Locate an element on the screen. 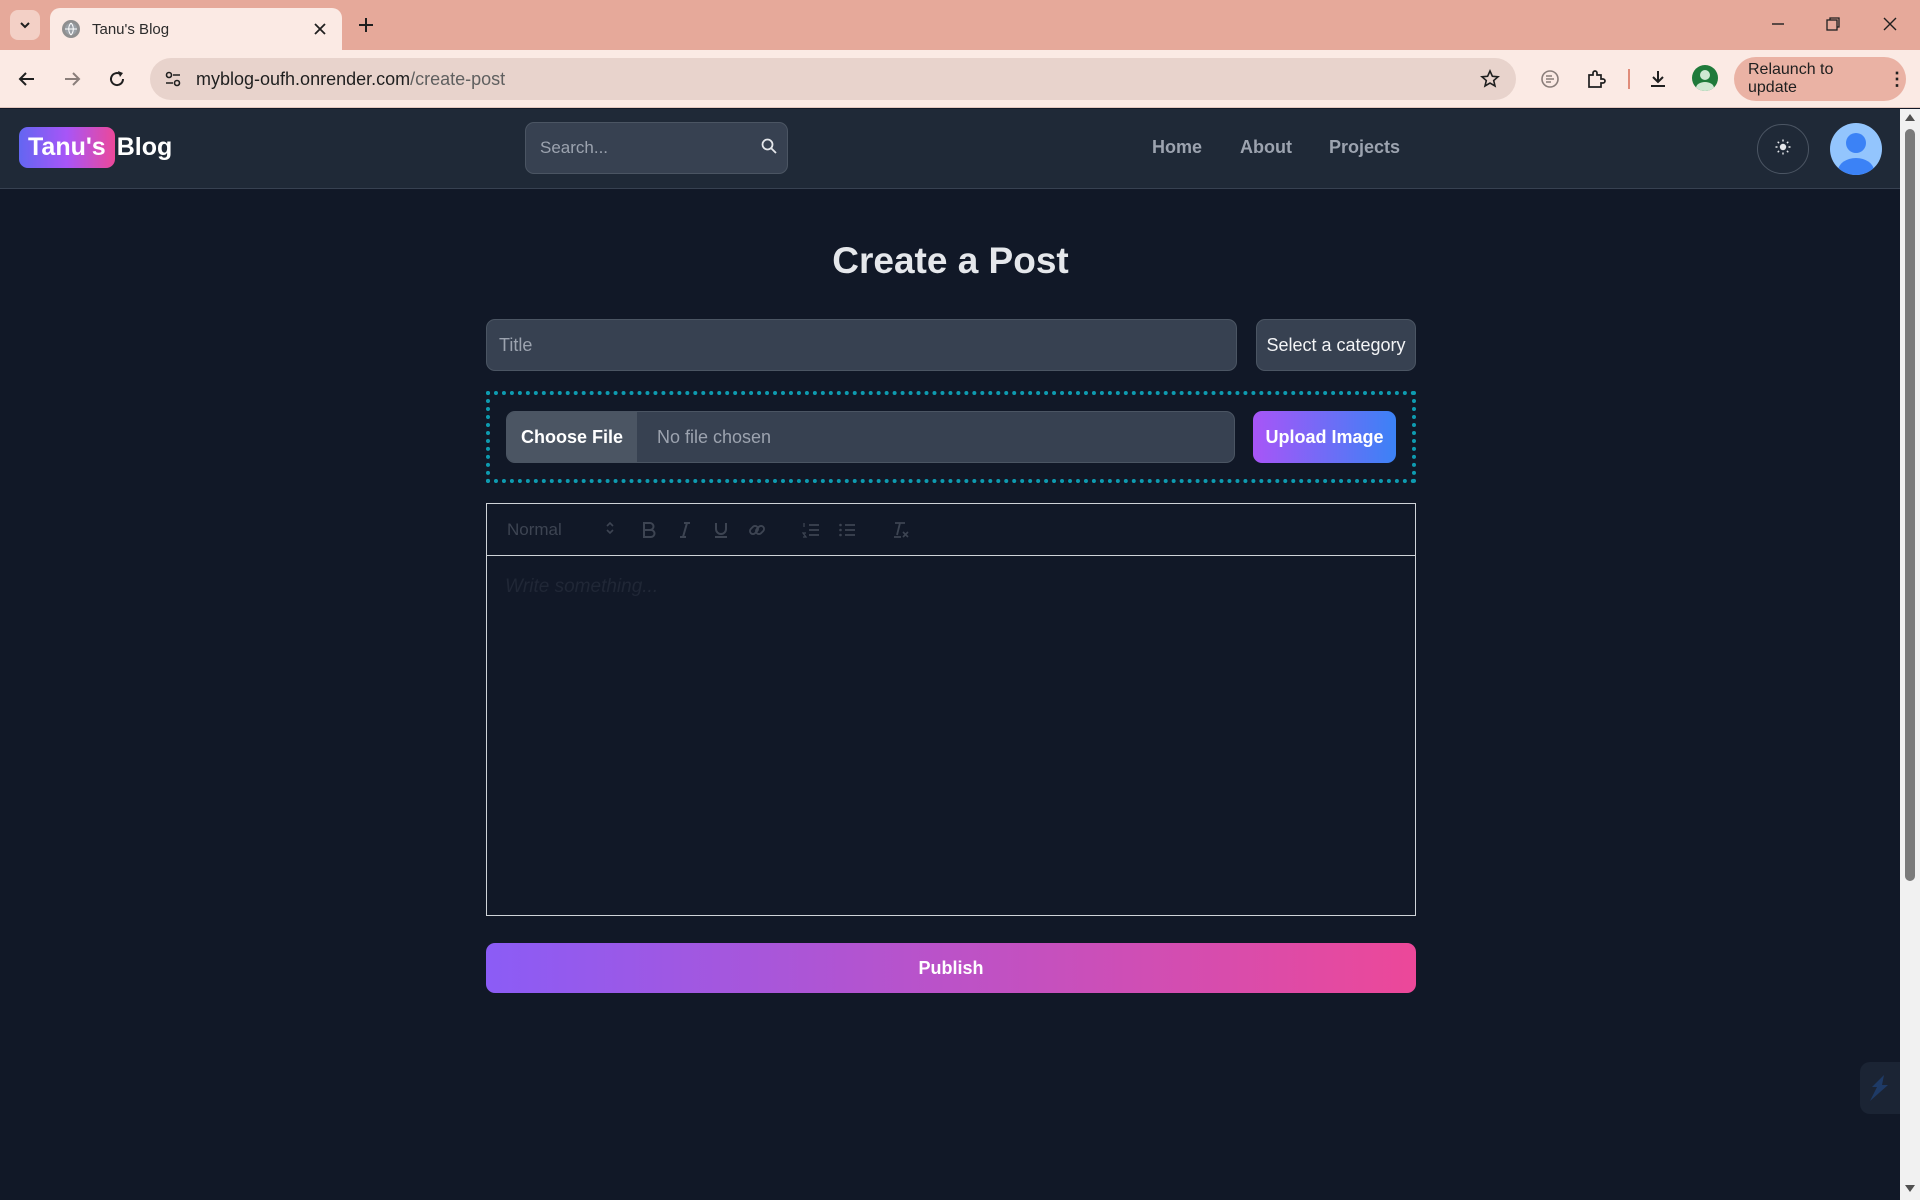 Image resolution: width=1920 pixels, height=1200 pixels. nav-link-home: Home is located at coordinates (1177, 147).